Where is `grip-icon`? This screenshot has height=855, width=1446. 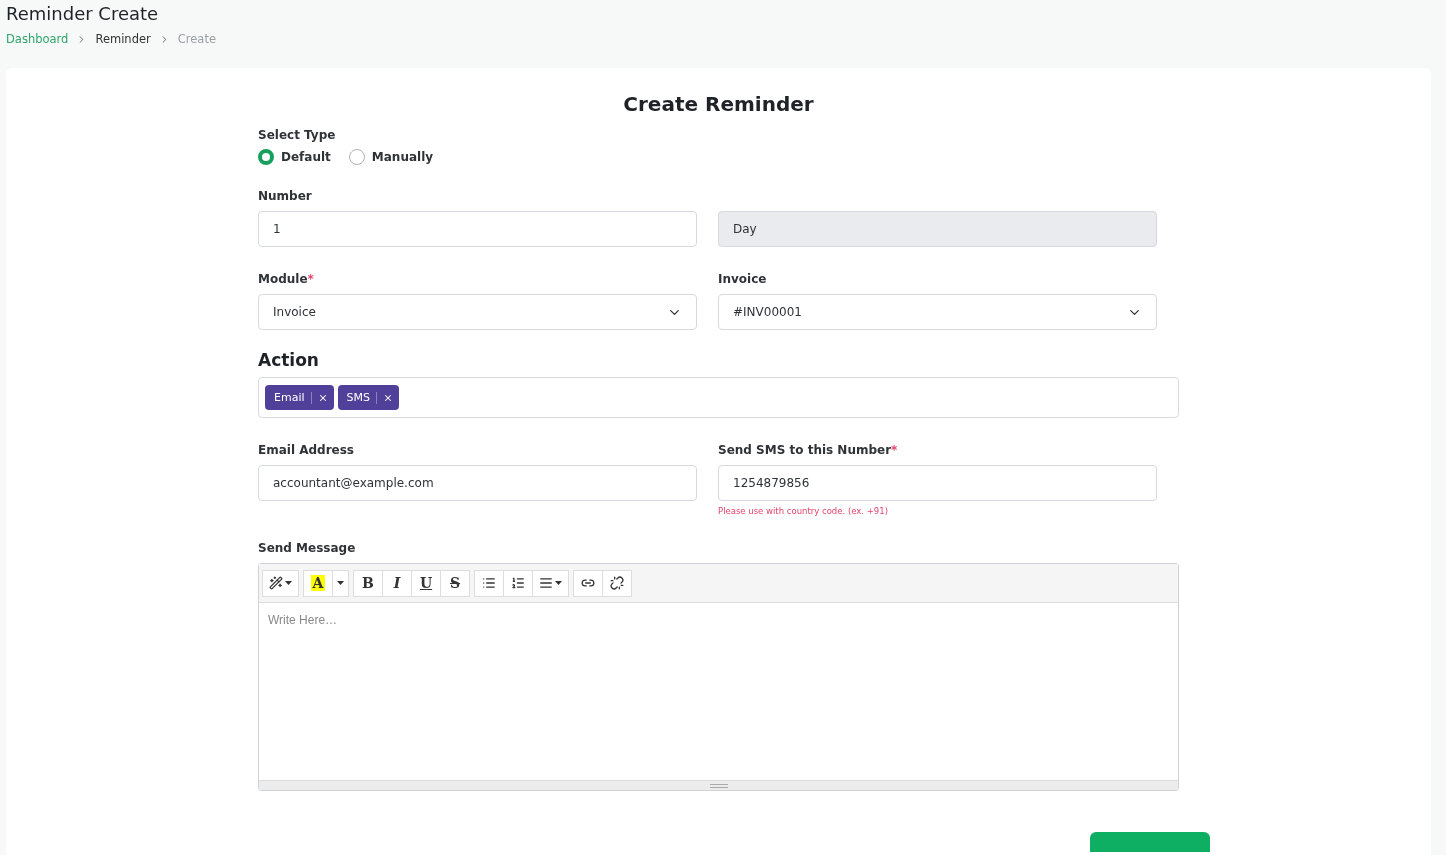
grip-icon is located at coordinates (718, 785).